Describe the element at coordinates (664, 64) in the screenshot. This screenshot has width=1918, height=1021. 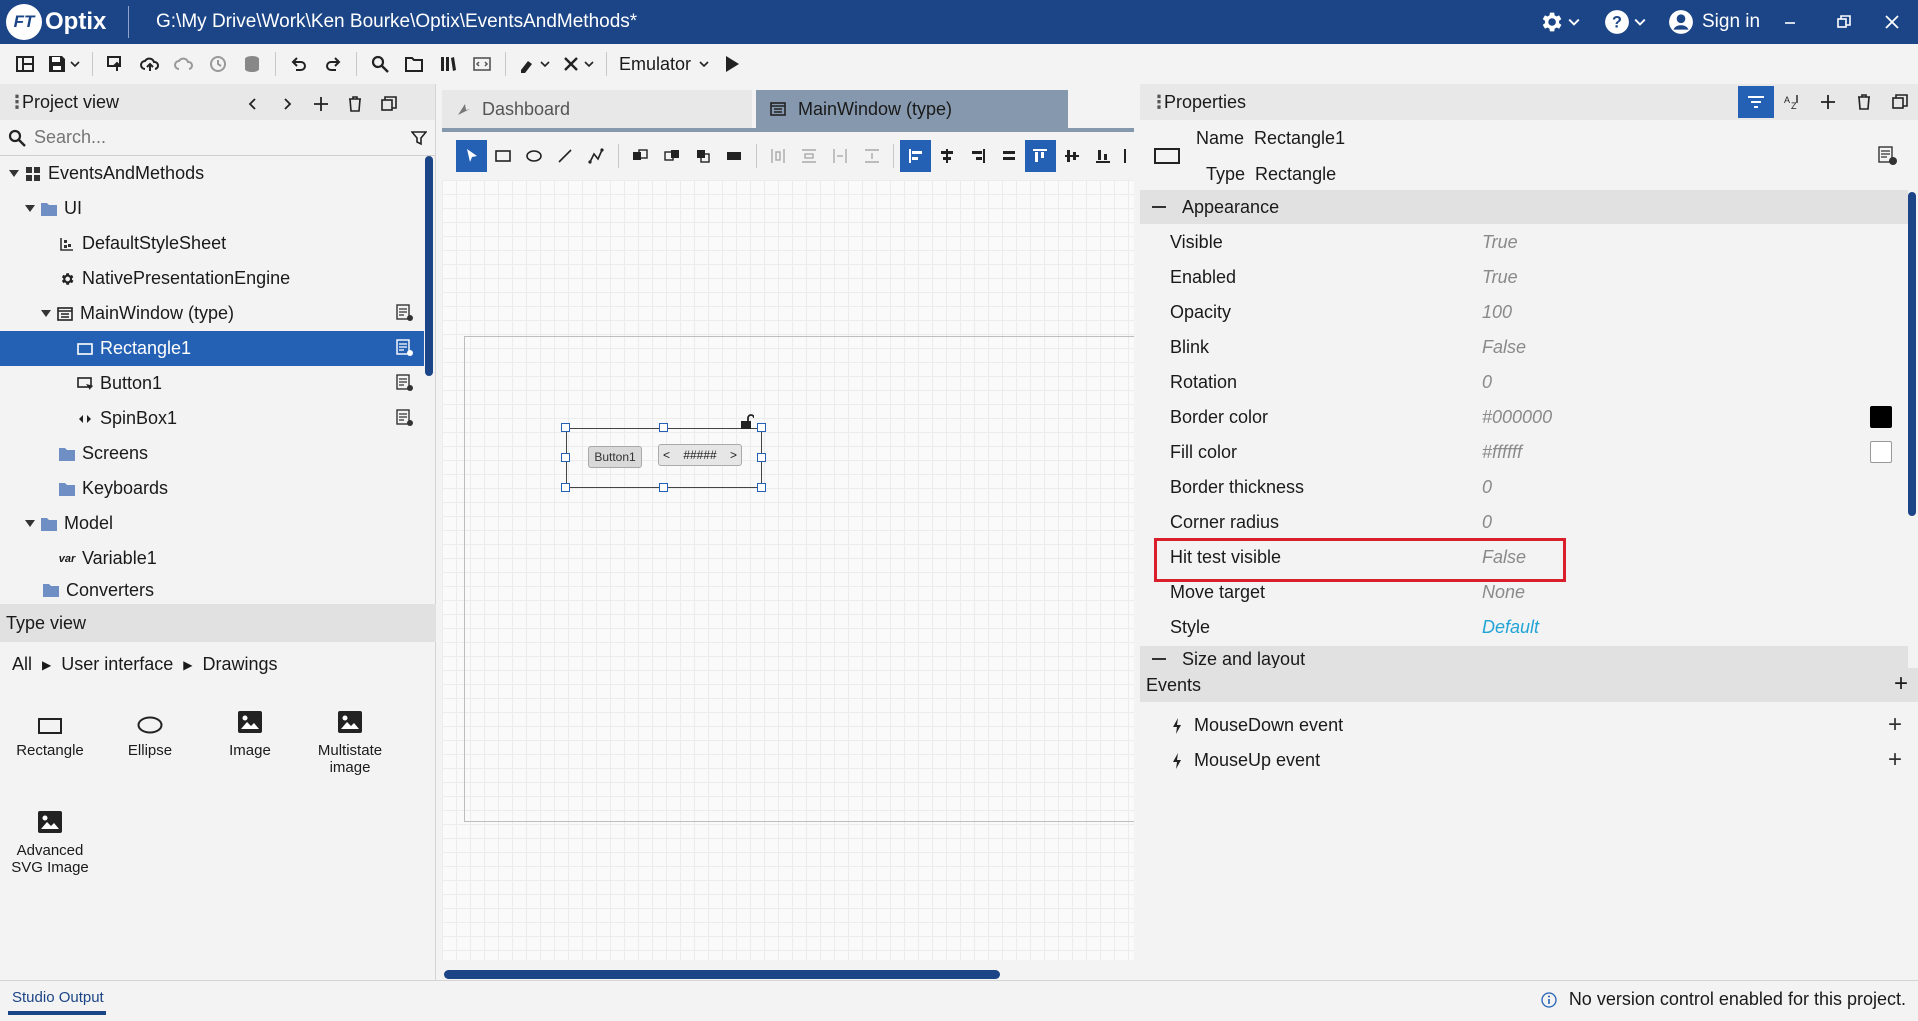
I see `emulator-dropdown: Emulator` at that location.